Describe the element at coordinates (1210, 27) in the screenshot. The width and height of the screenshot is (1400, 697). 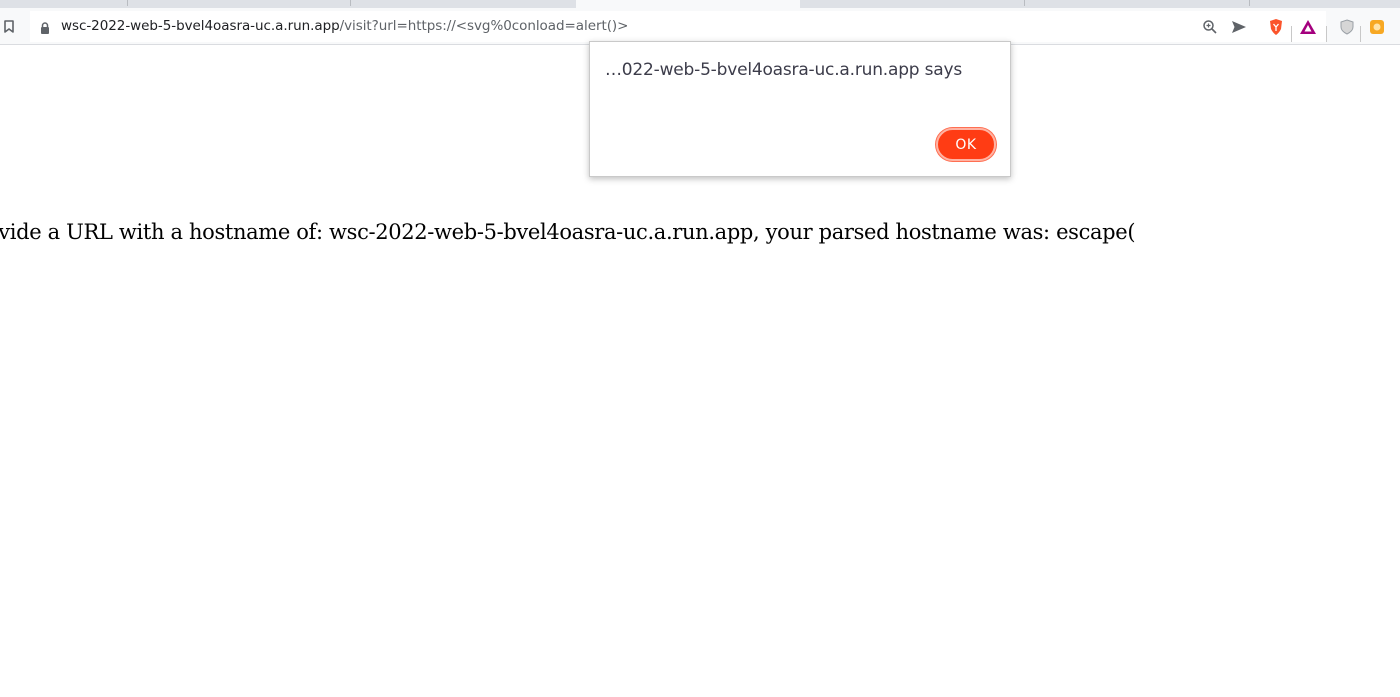
I see `zoom-icon` at that location.